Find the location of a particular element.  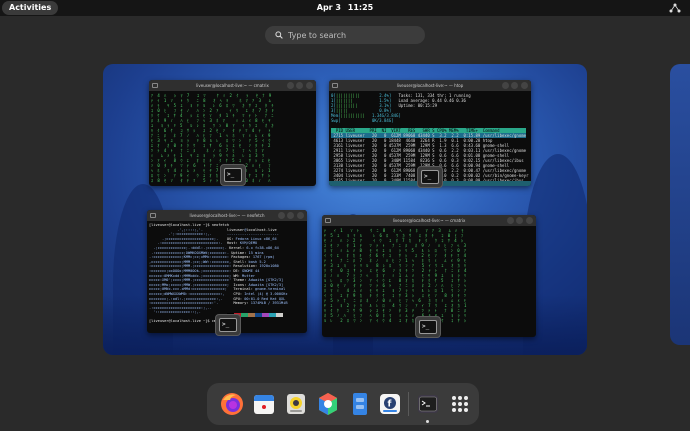

window-title: liveuser@localhost-live:~ — neofetch is located at coordinates (227, 215).